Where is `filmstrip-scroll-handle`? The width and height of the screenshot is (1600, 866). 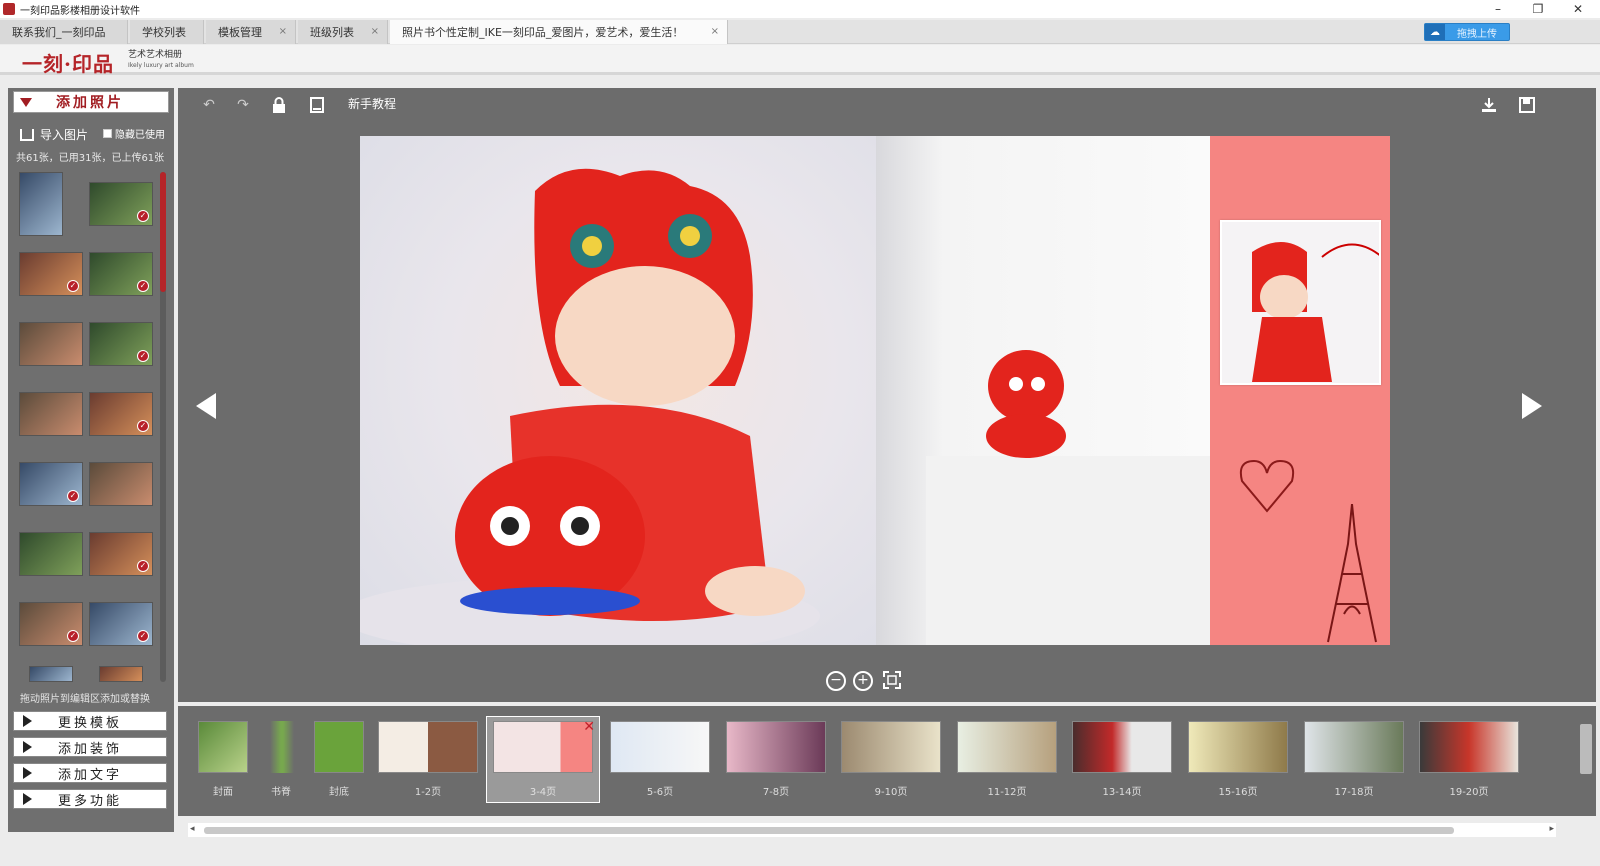 filmstrip-scroll-handle is located at coordinates (1586, 749).